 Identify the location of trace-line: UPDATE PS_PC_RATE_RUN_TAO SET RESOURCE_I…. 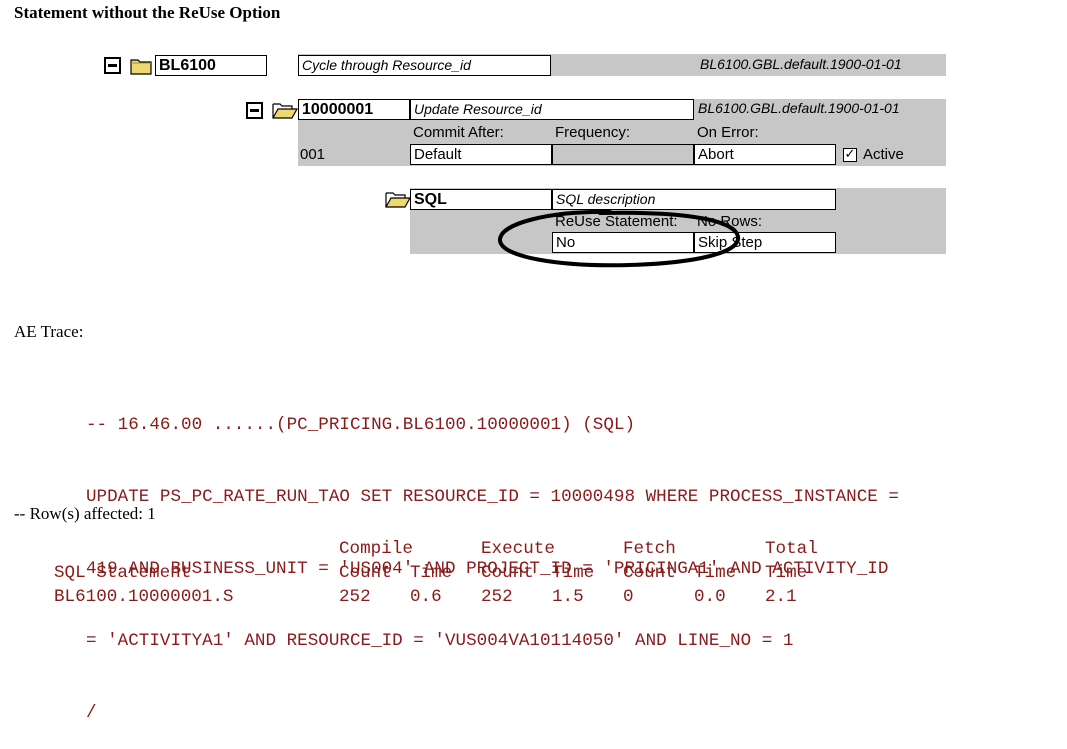
(492, 497).